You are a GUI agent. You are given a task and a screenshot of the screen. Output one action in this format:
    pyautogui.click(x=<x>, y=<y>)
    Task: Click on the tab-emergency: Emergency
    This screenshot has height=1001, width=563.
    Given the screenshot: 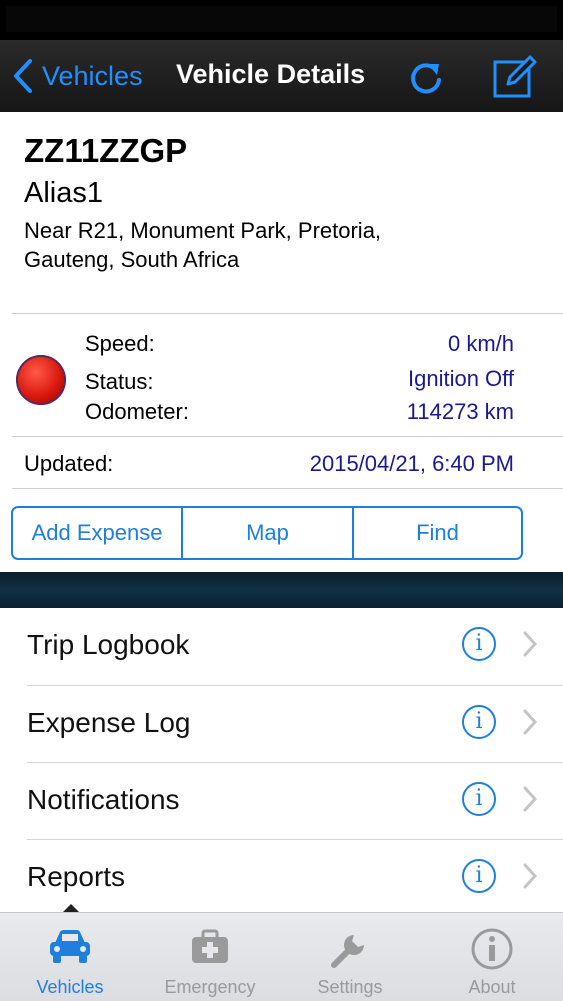 What is the action you would take?
    pyautogui.click(x=210, y=957)
    